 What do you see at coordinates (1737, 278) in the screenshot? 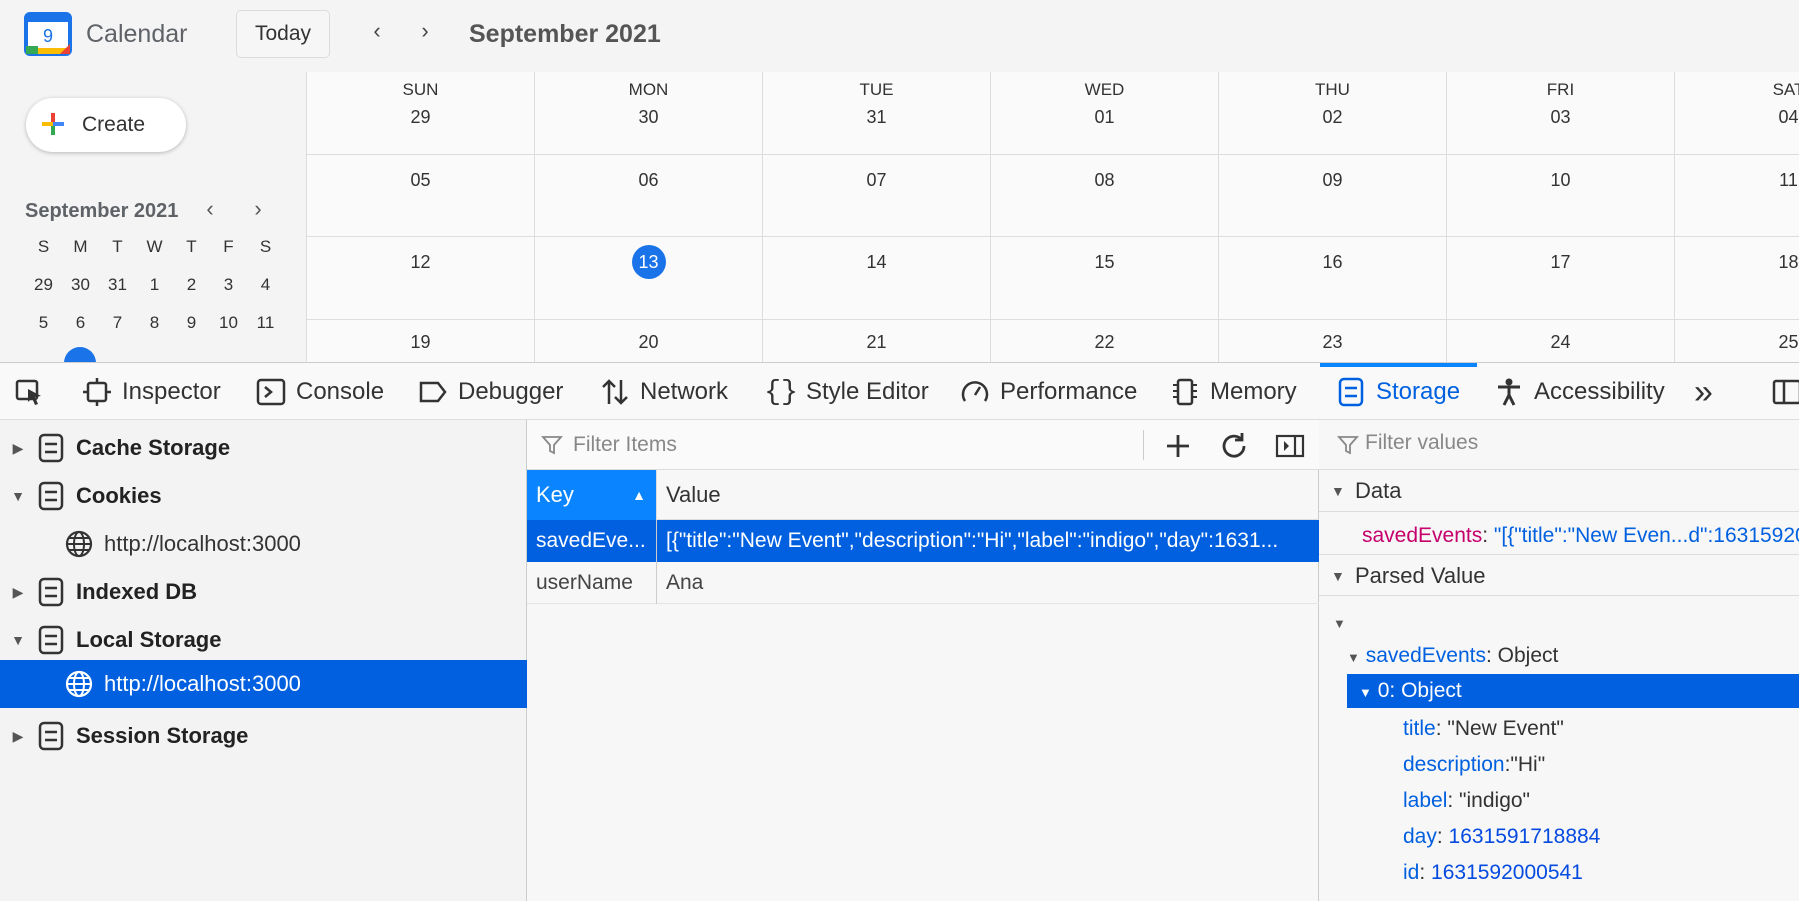
I see `day-cell: 18` at bounding box center [1737, 278].